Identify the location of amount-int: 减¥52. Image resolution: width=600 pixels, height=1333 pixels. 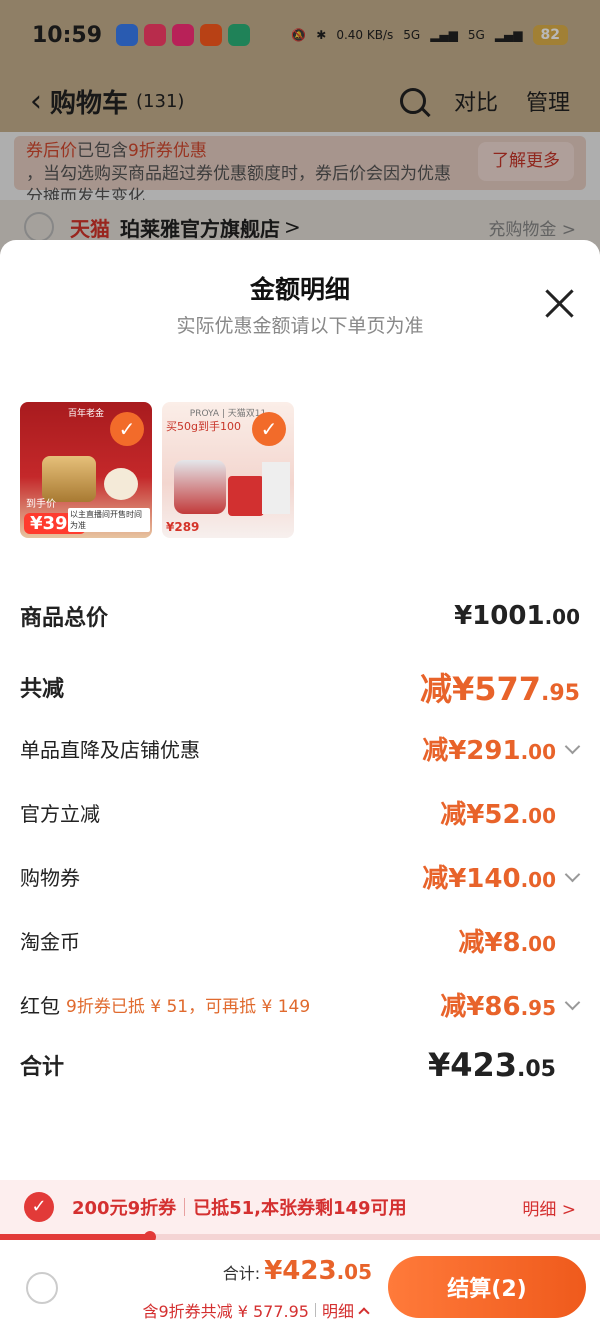
(480, 815).